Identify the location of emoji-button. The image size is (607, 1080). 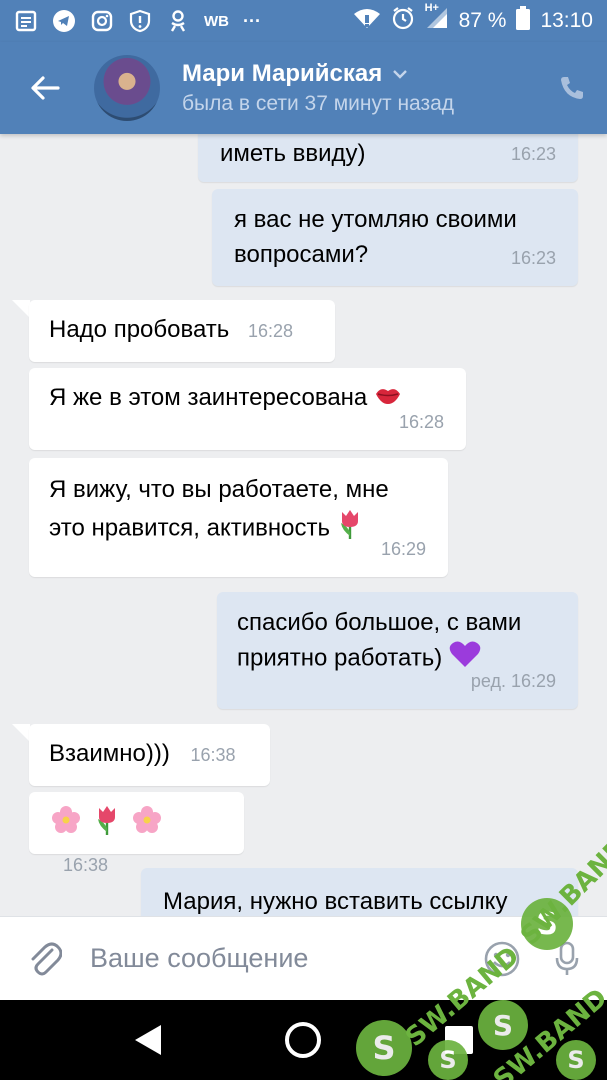
(502, 959).